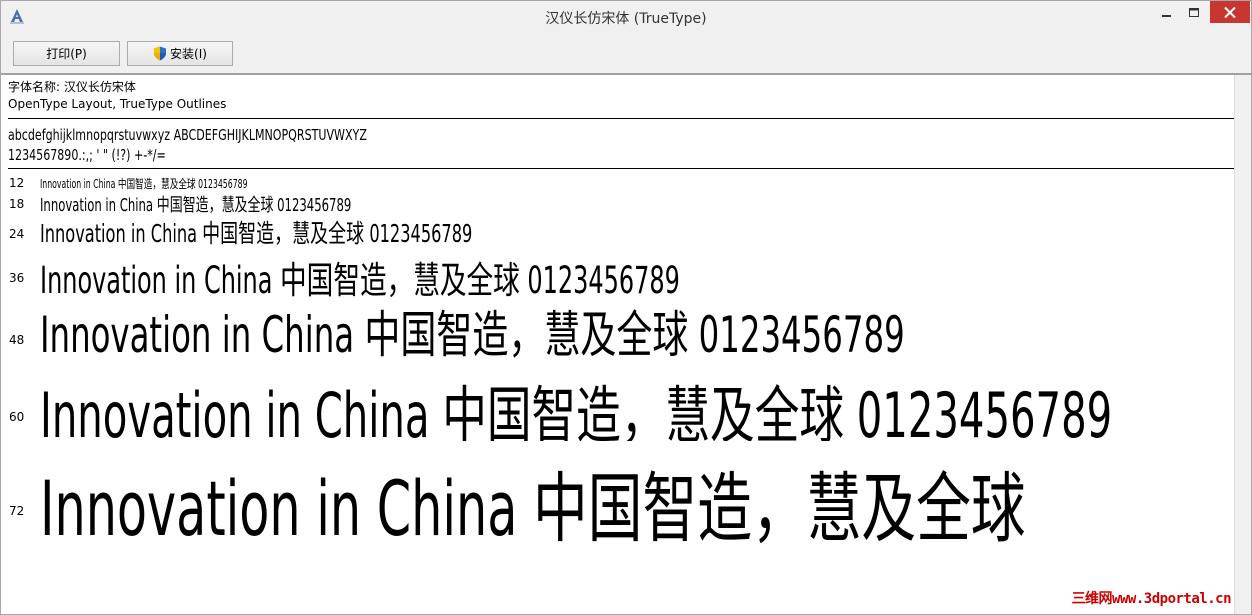  What do you see at coordinates (17, 417) in the screenshot?
I see `sample-size-label: 60` at bounding box center [17, 417].